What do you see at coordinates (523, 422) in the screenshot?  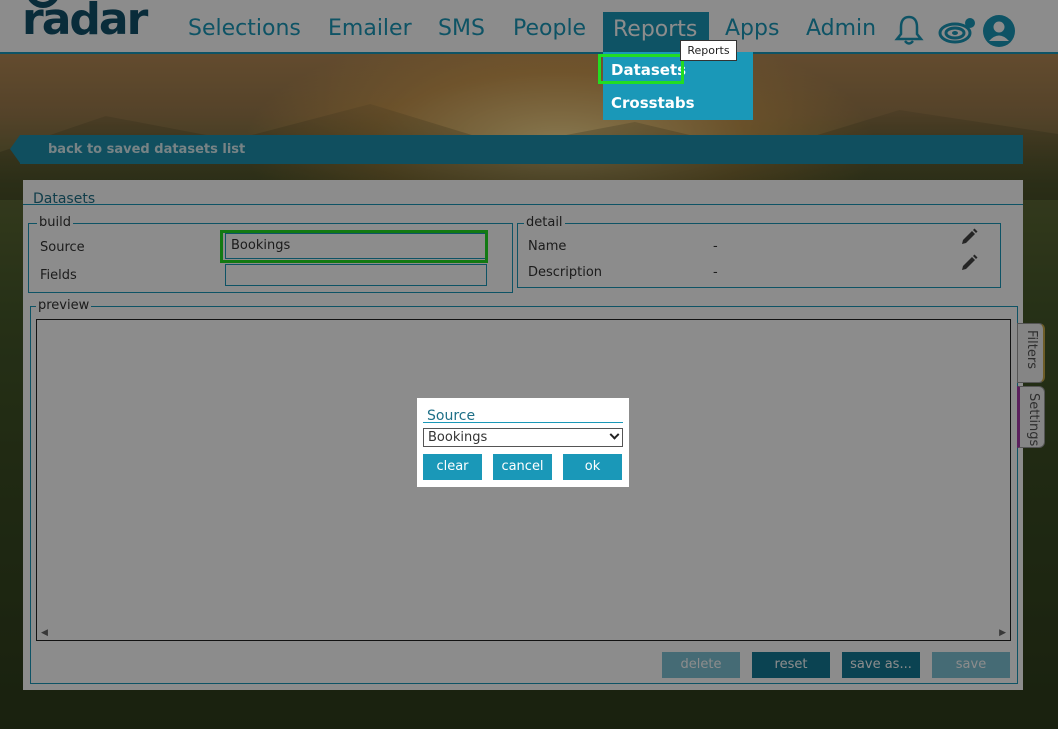 I see `modal-title-divider` at bounding box center [523, 422].